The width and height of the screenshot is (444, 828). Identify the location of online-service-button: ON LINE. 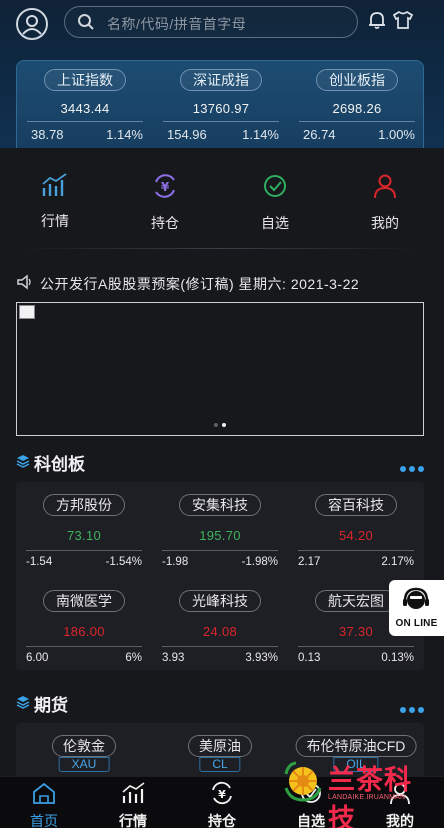
(416, 608).